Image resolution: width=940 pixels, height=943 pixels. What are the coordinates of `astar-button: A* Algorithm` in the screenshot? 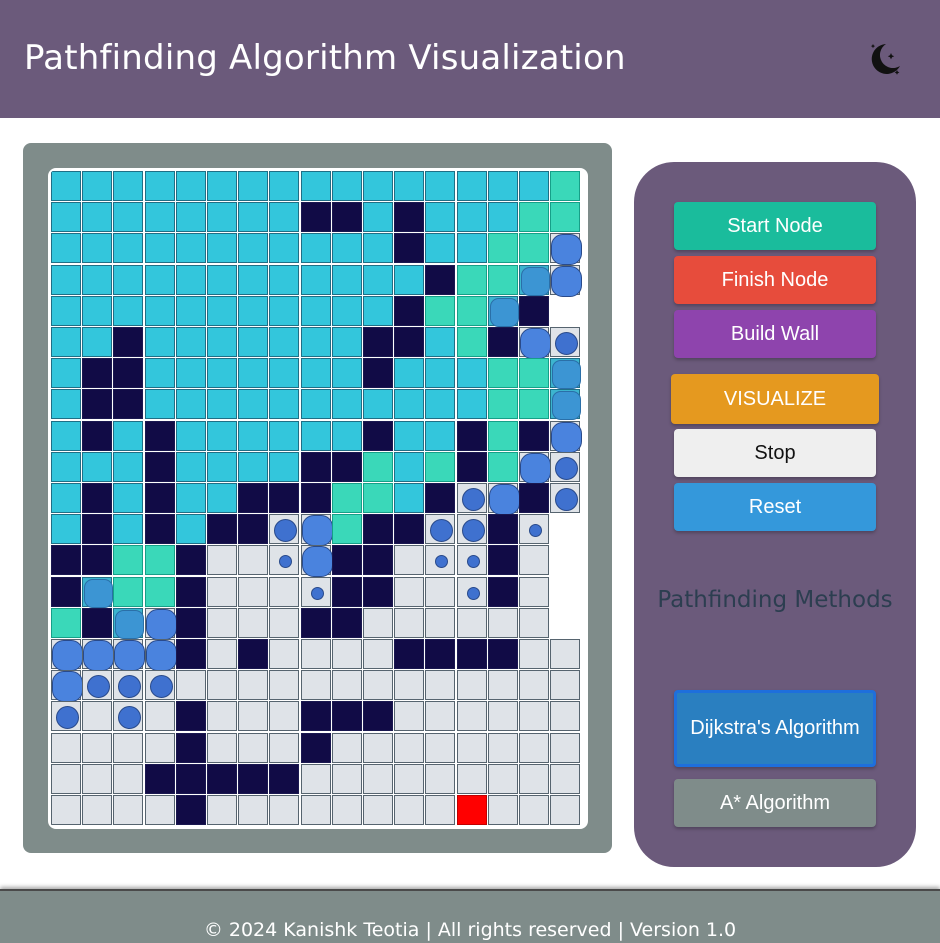 It's located at (775, 803).